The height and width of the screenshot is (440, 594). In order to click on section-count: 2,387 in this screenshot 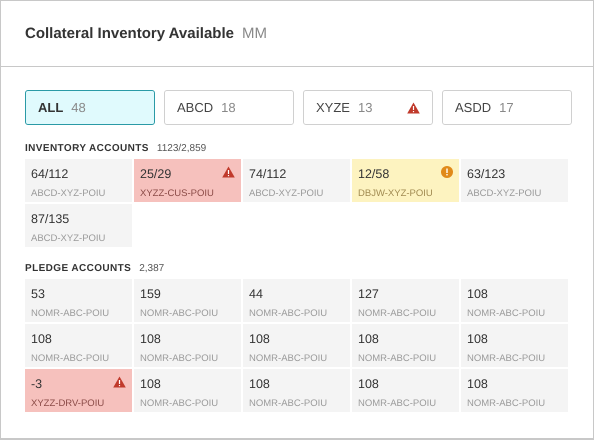, I will do `click(151, 268)`.